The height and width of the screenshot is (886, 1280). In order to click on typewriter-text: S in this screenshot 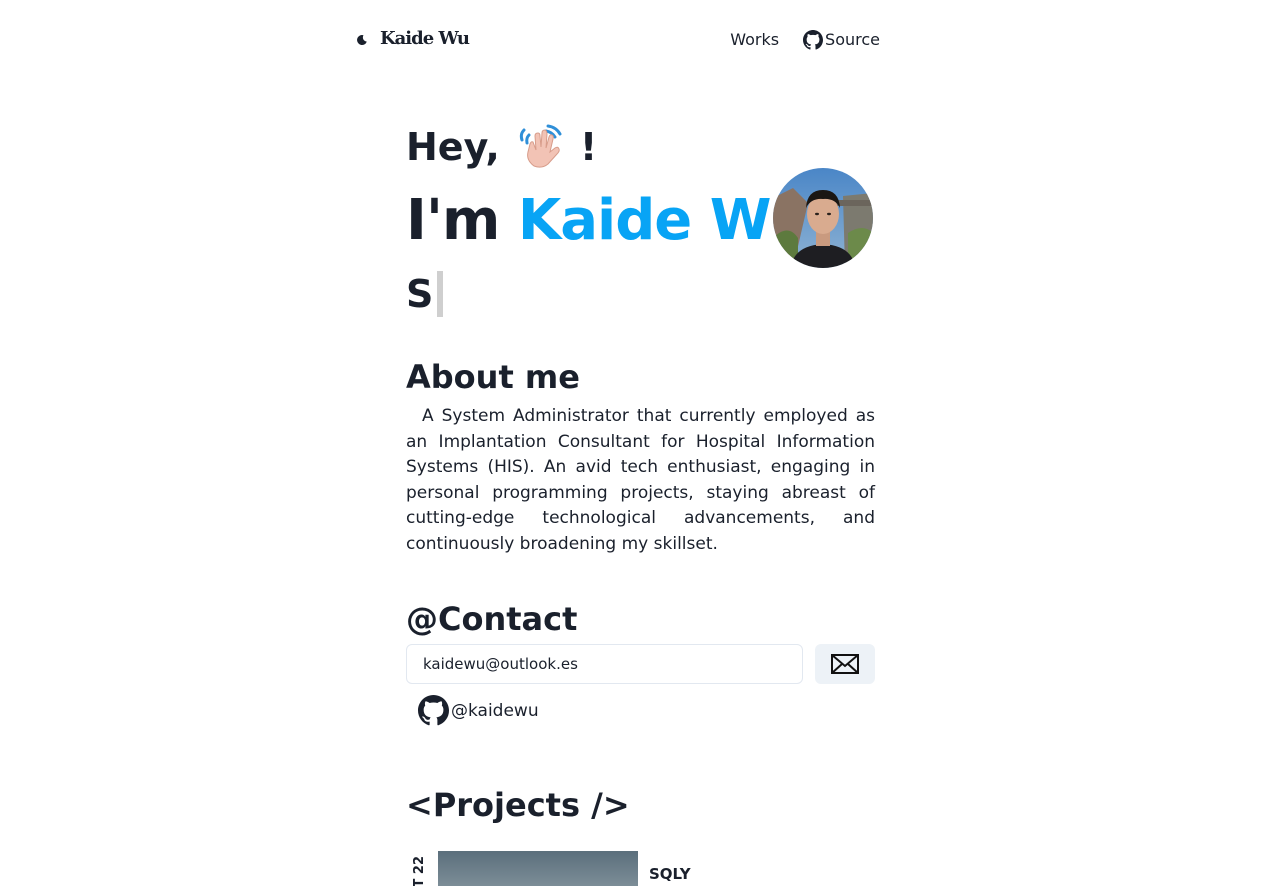, I will do `click(425, 294)`.